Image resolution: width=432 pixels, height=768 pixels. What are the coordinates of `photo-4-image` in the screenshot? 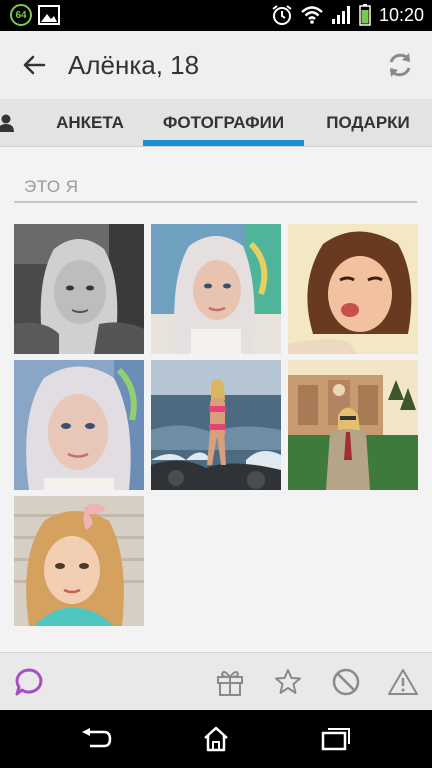 It's located at (79, 425).